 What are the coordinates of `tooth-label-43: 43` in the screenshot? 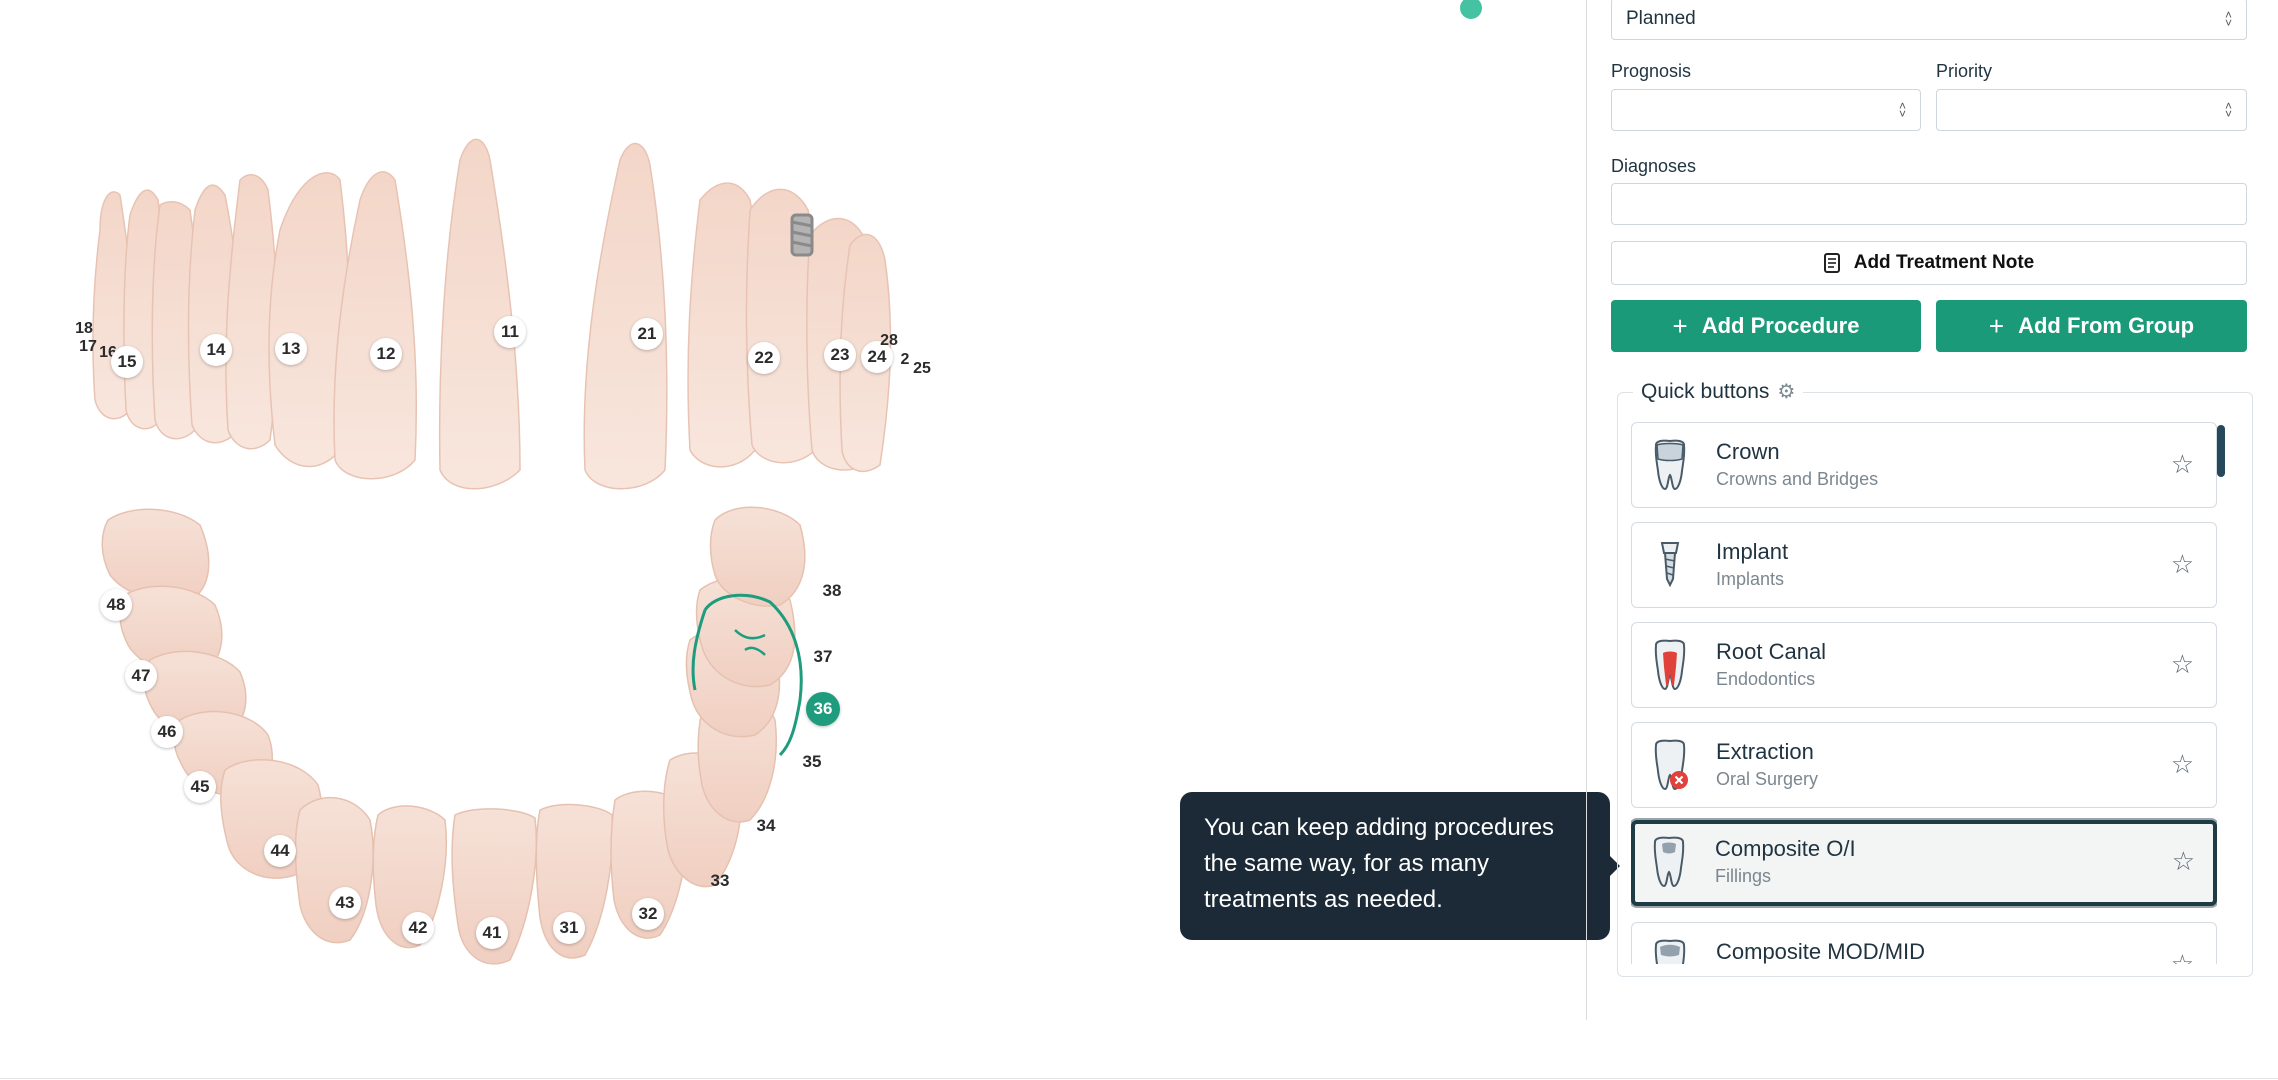 It's located at (345, 903).